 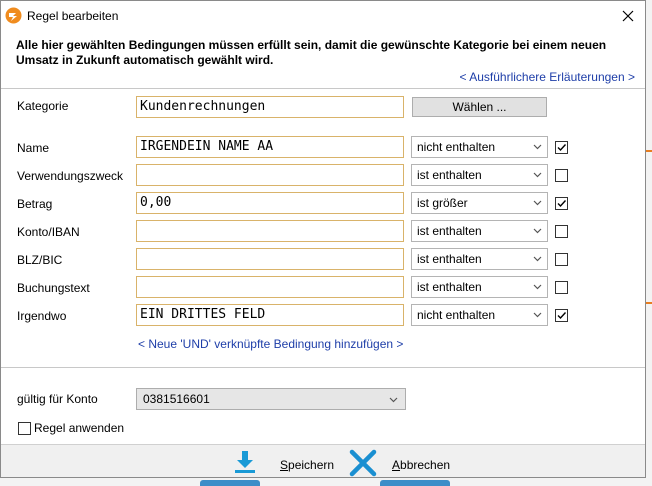 What do you see at coordinates (270, 203) in the screenshot?
I see `condition-input-betrag: 0,00` at bounding box center [270, 203].